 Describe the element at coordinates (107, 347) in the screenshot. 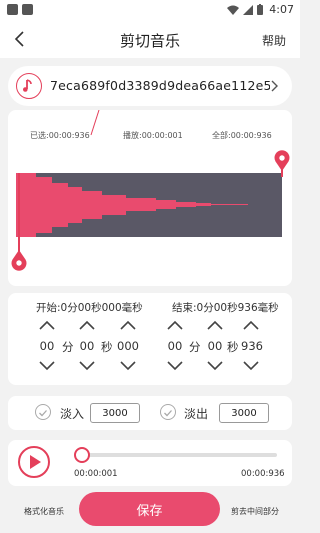

I see `start-second-unit: 秒` at that location.